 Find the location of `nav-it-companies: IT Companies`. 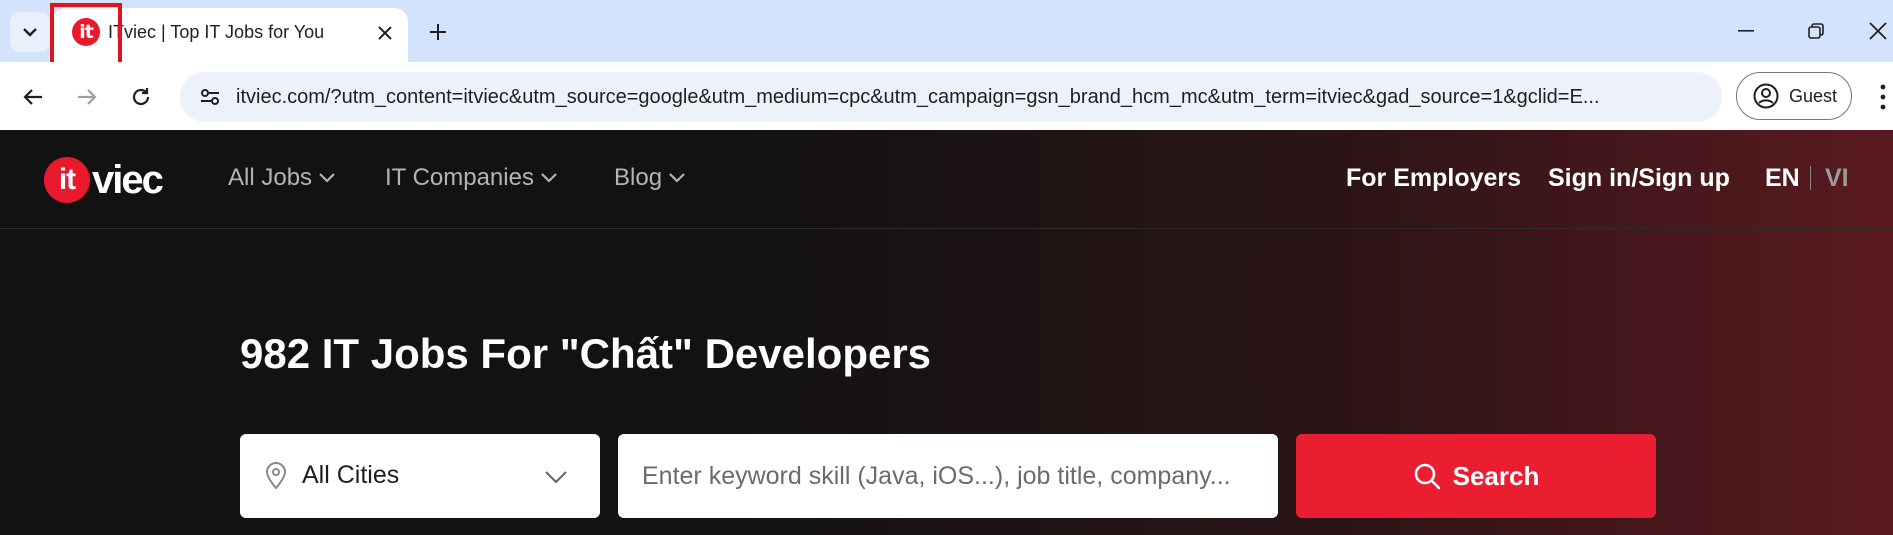

nav-it-companies: IT Companies is located at coordinates (471, 178).